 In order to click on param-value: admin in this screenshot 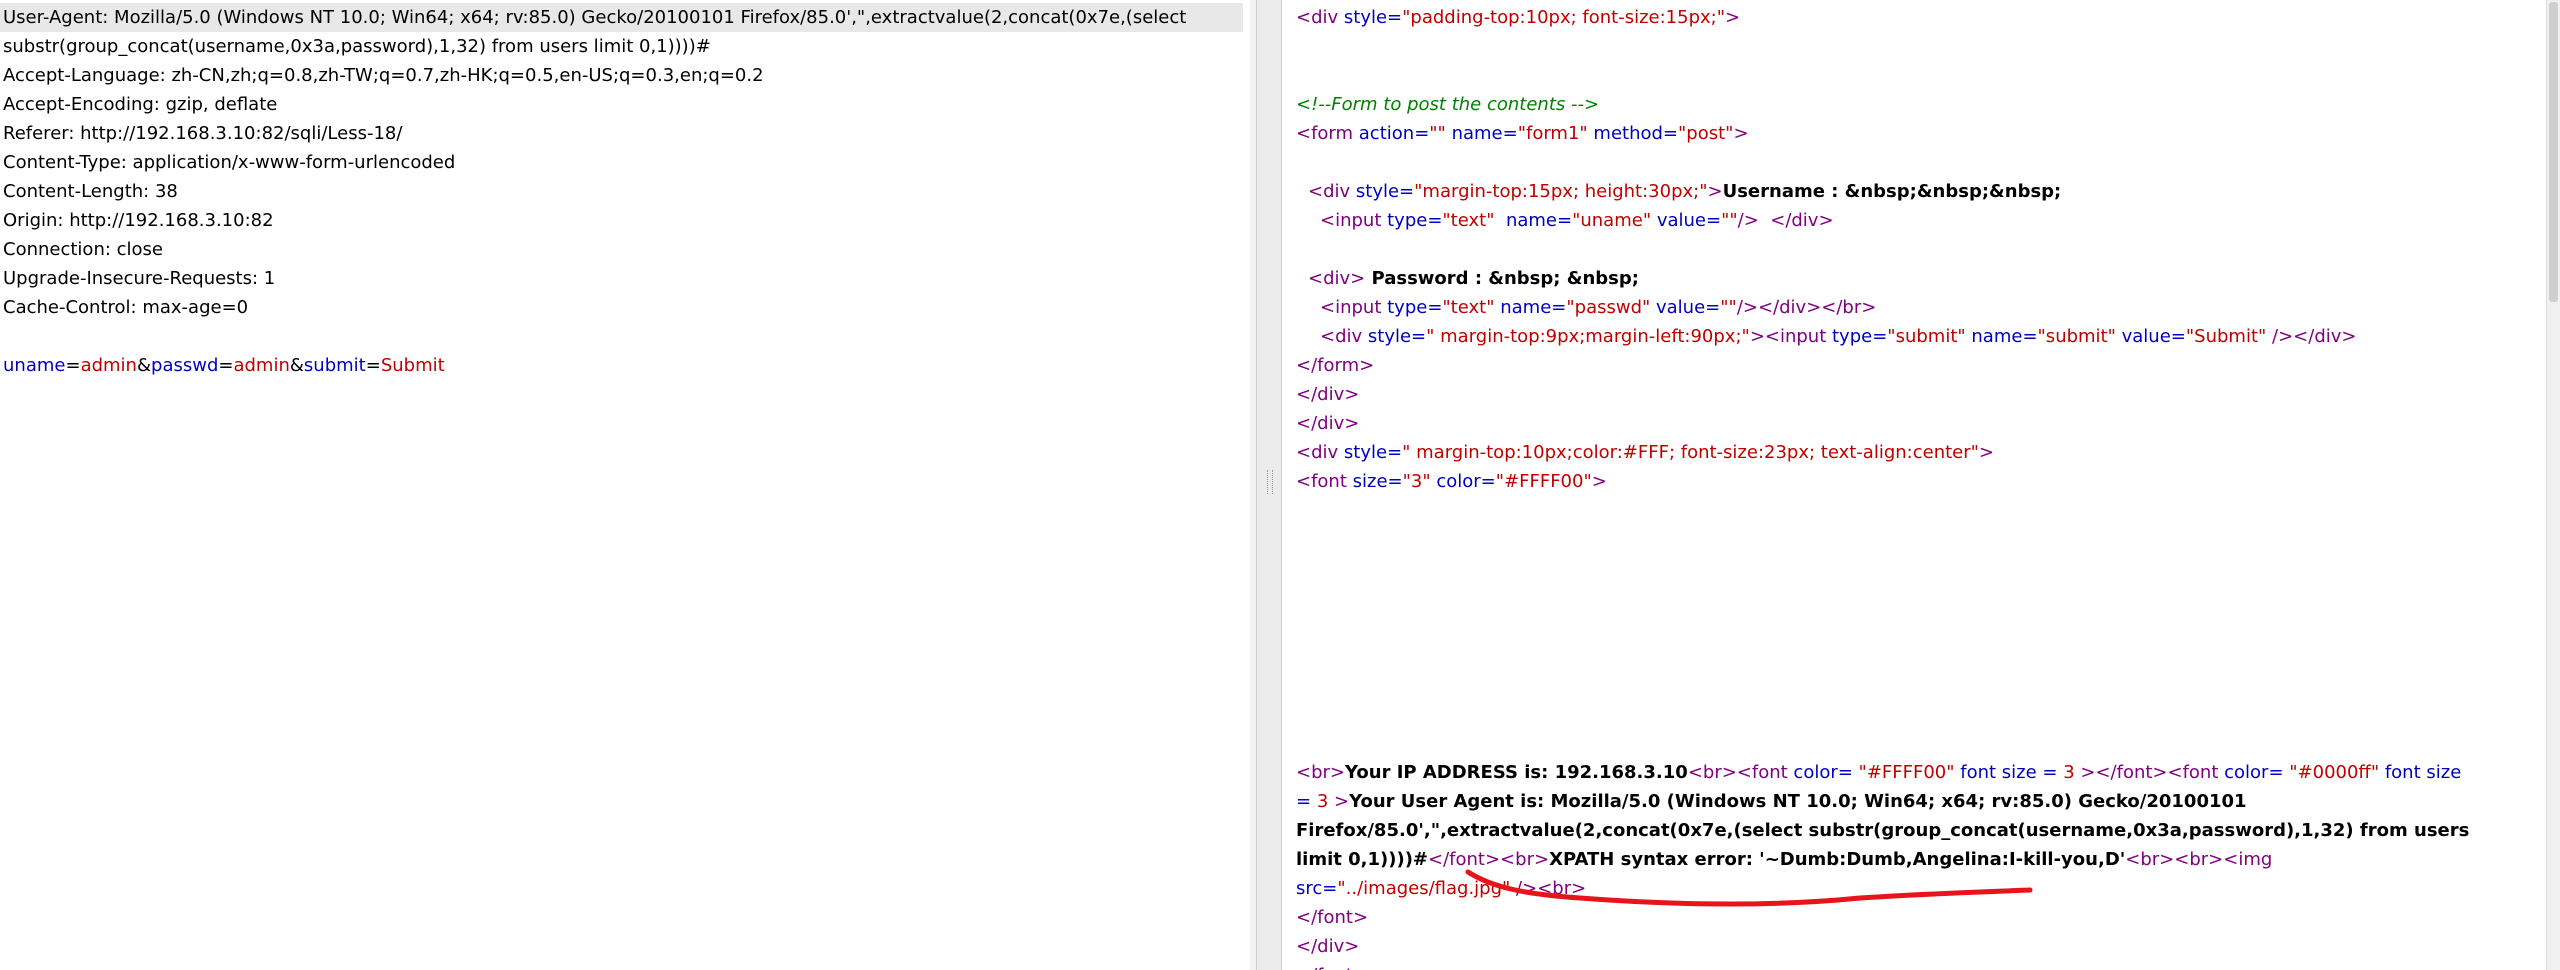, I will do `click(261, 365)`.